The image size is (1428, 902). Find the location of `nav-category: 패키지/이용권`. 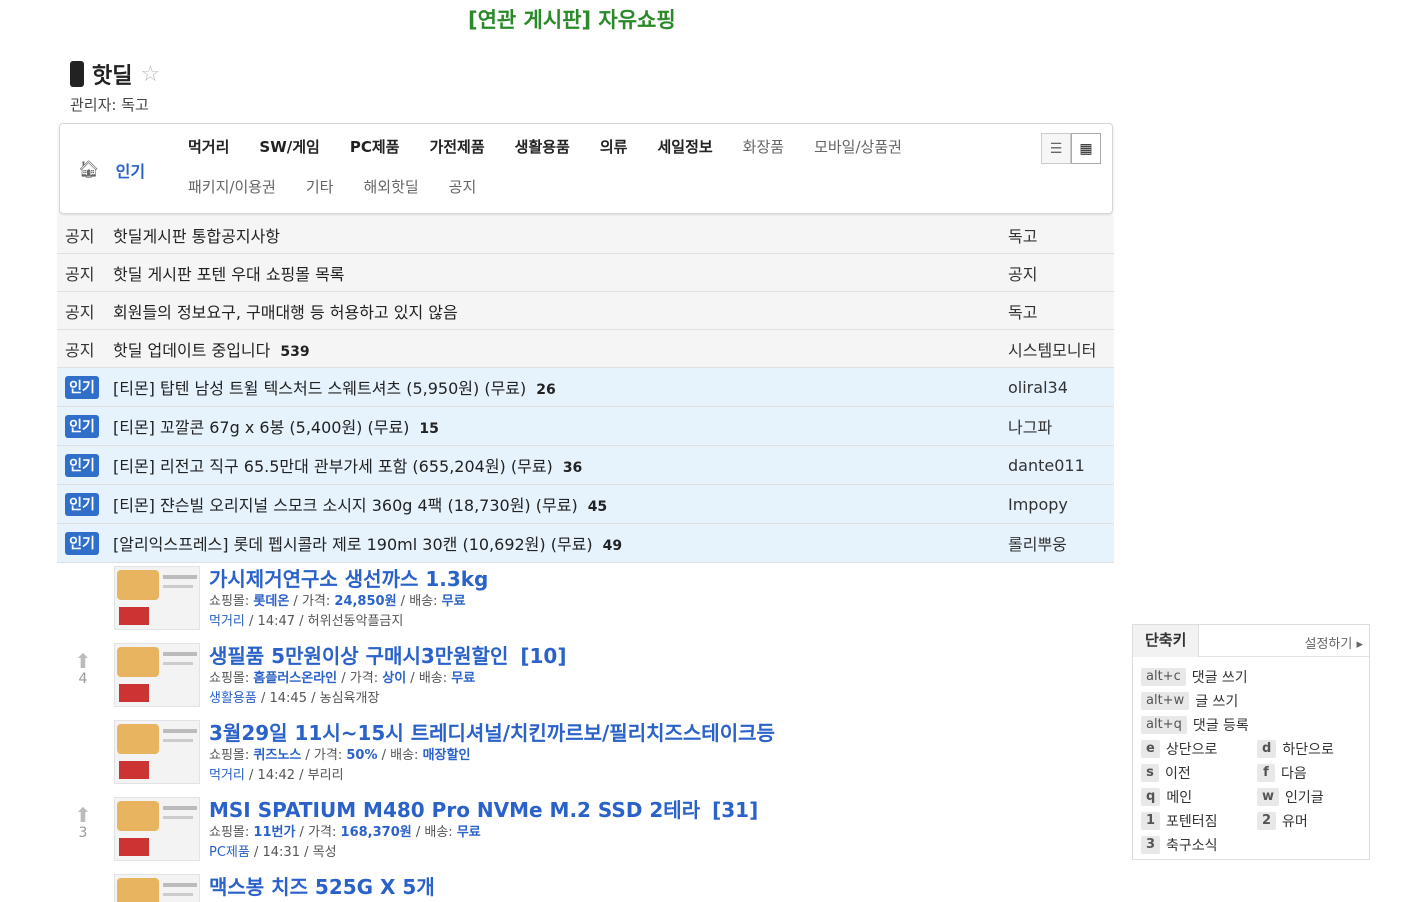

nav-category: 패키지/이용권 is located at coordinates (232, 187).